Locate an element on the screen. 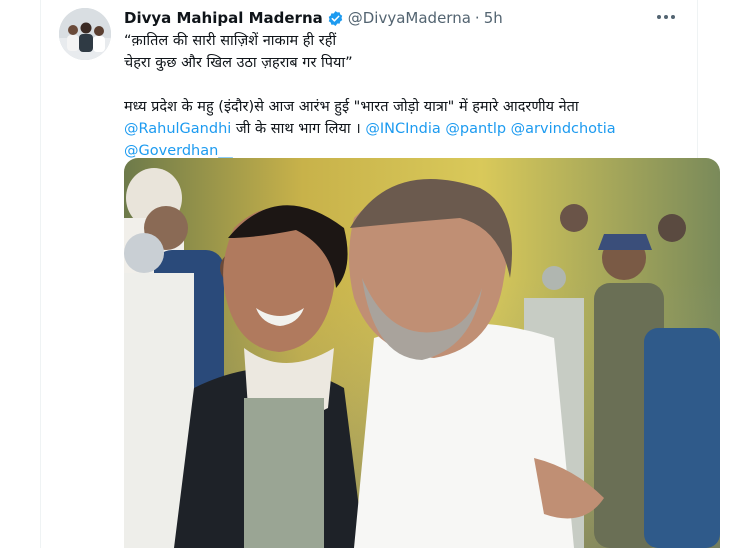 The height and width of the screenshot is (548, 730). avatar is located at coordinates (85, 34).